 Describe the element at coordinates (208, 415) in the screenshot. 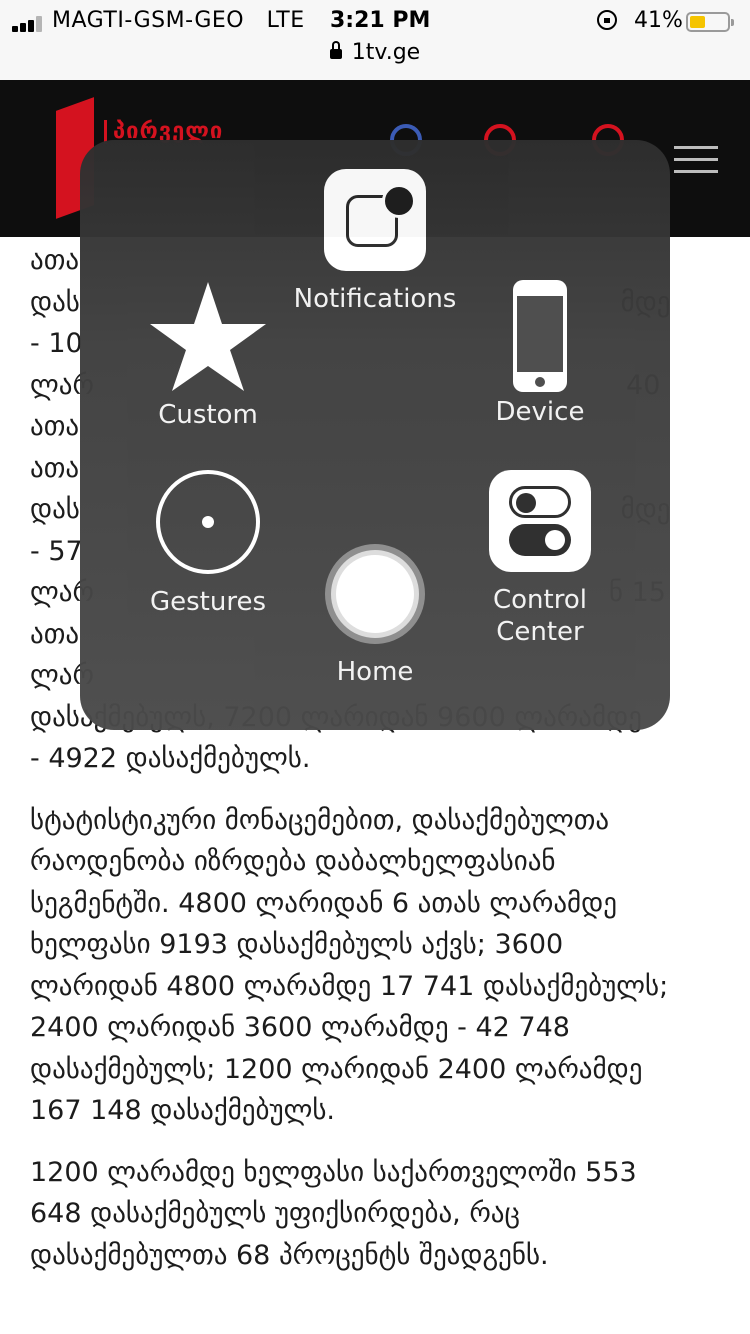

I see `custom-label: Custom` at that location.